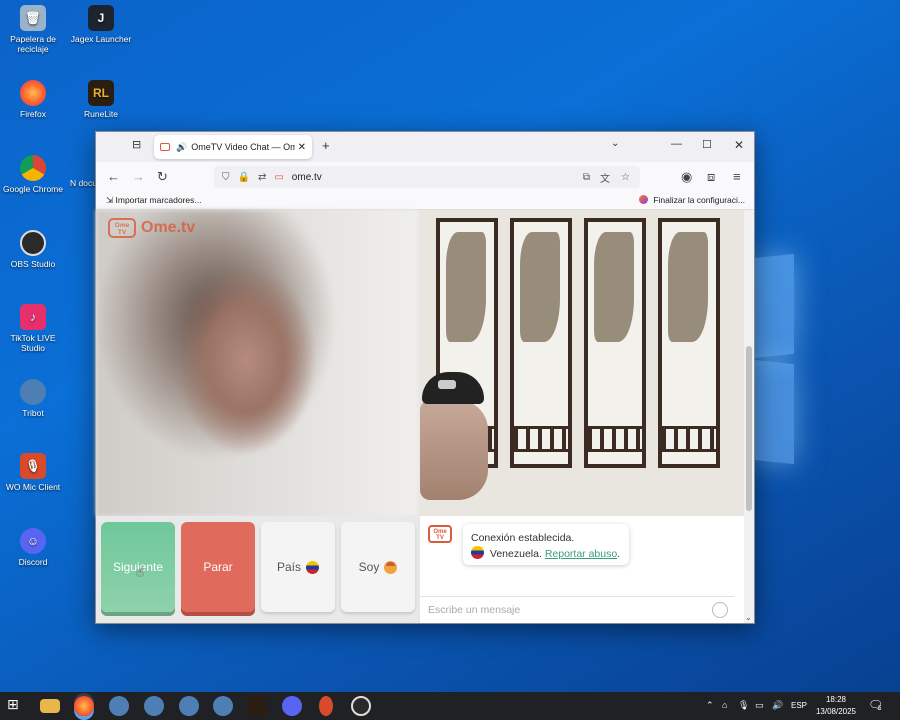  I want to click on translate-icon: 文, so click(605, 177).